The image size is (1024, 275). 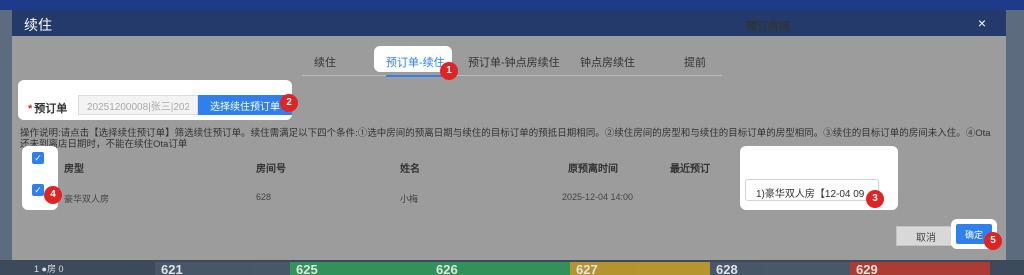 I want to click on room-tile: 625, so click(x=360, y=268).